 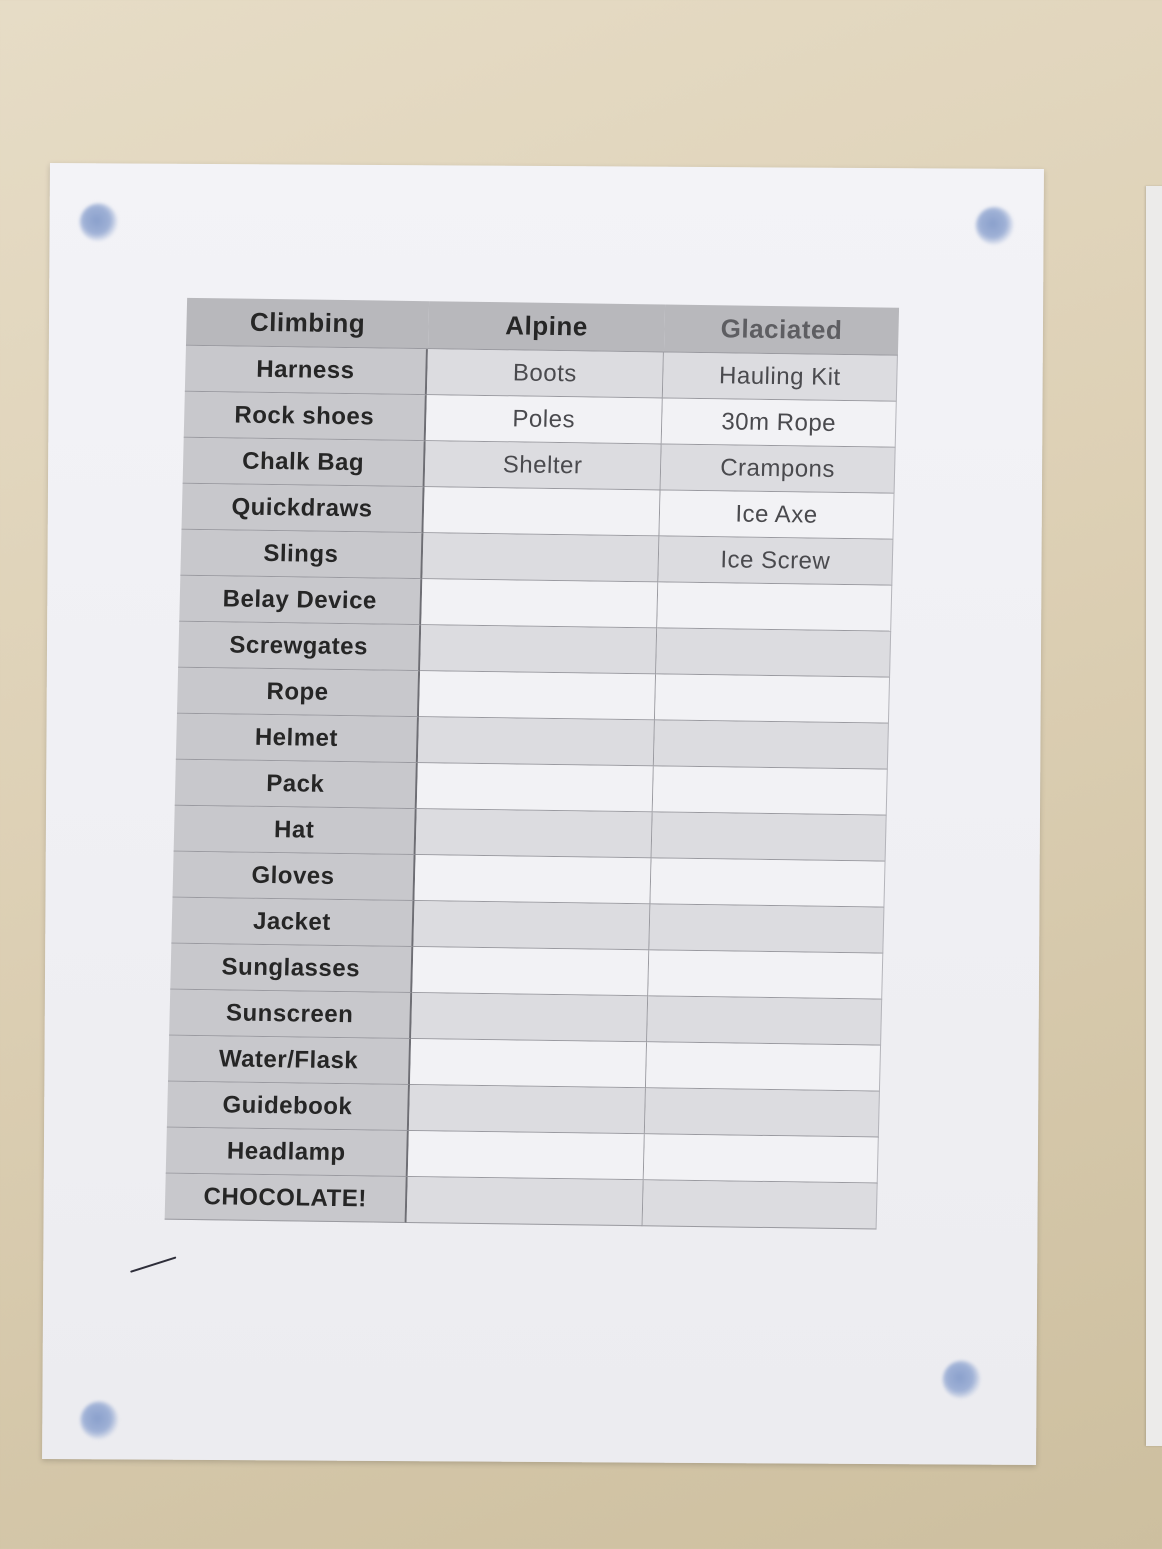 I want to click on glaciated-item-label: Crampons, so click(x=777, y=468).